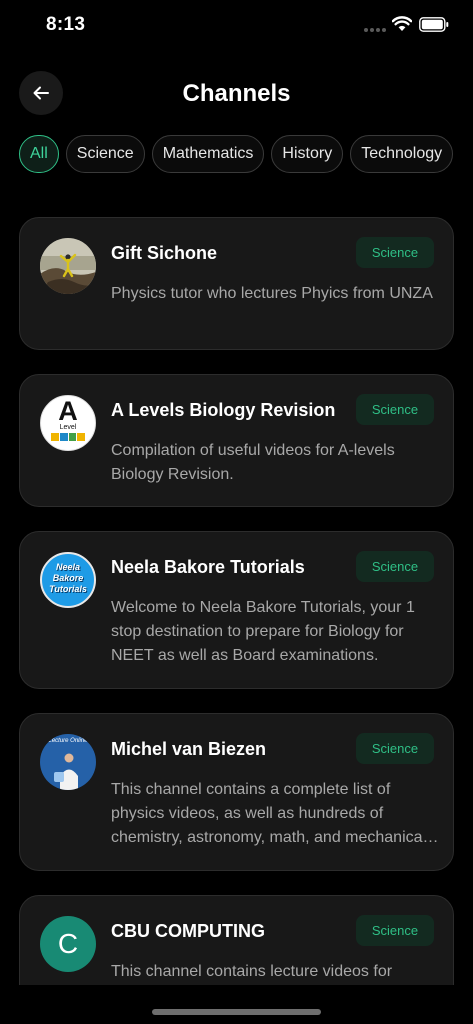  Describe the element at coordinates (236, 1012) in the screenshot. I see `home-indicator` at that location.